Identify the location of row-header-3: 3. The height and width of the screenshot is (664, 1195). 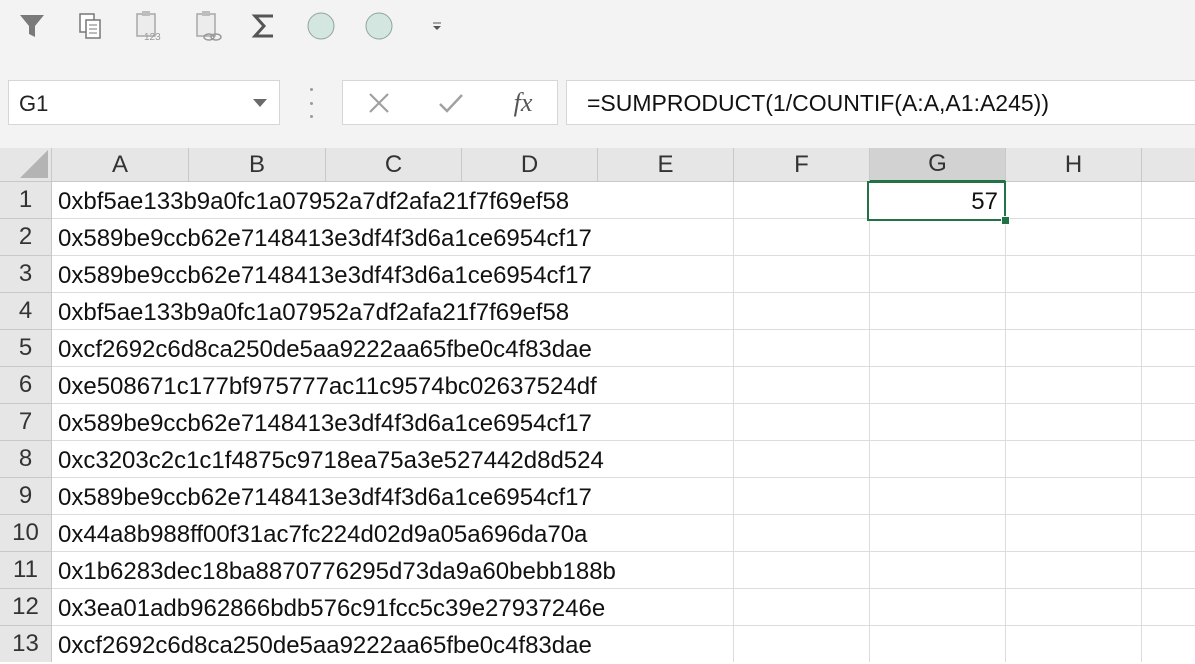
(26, 274).